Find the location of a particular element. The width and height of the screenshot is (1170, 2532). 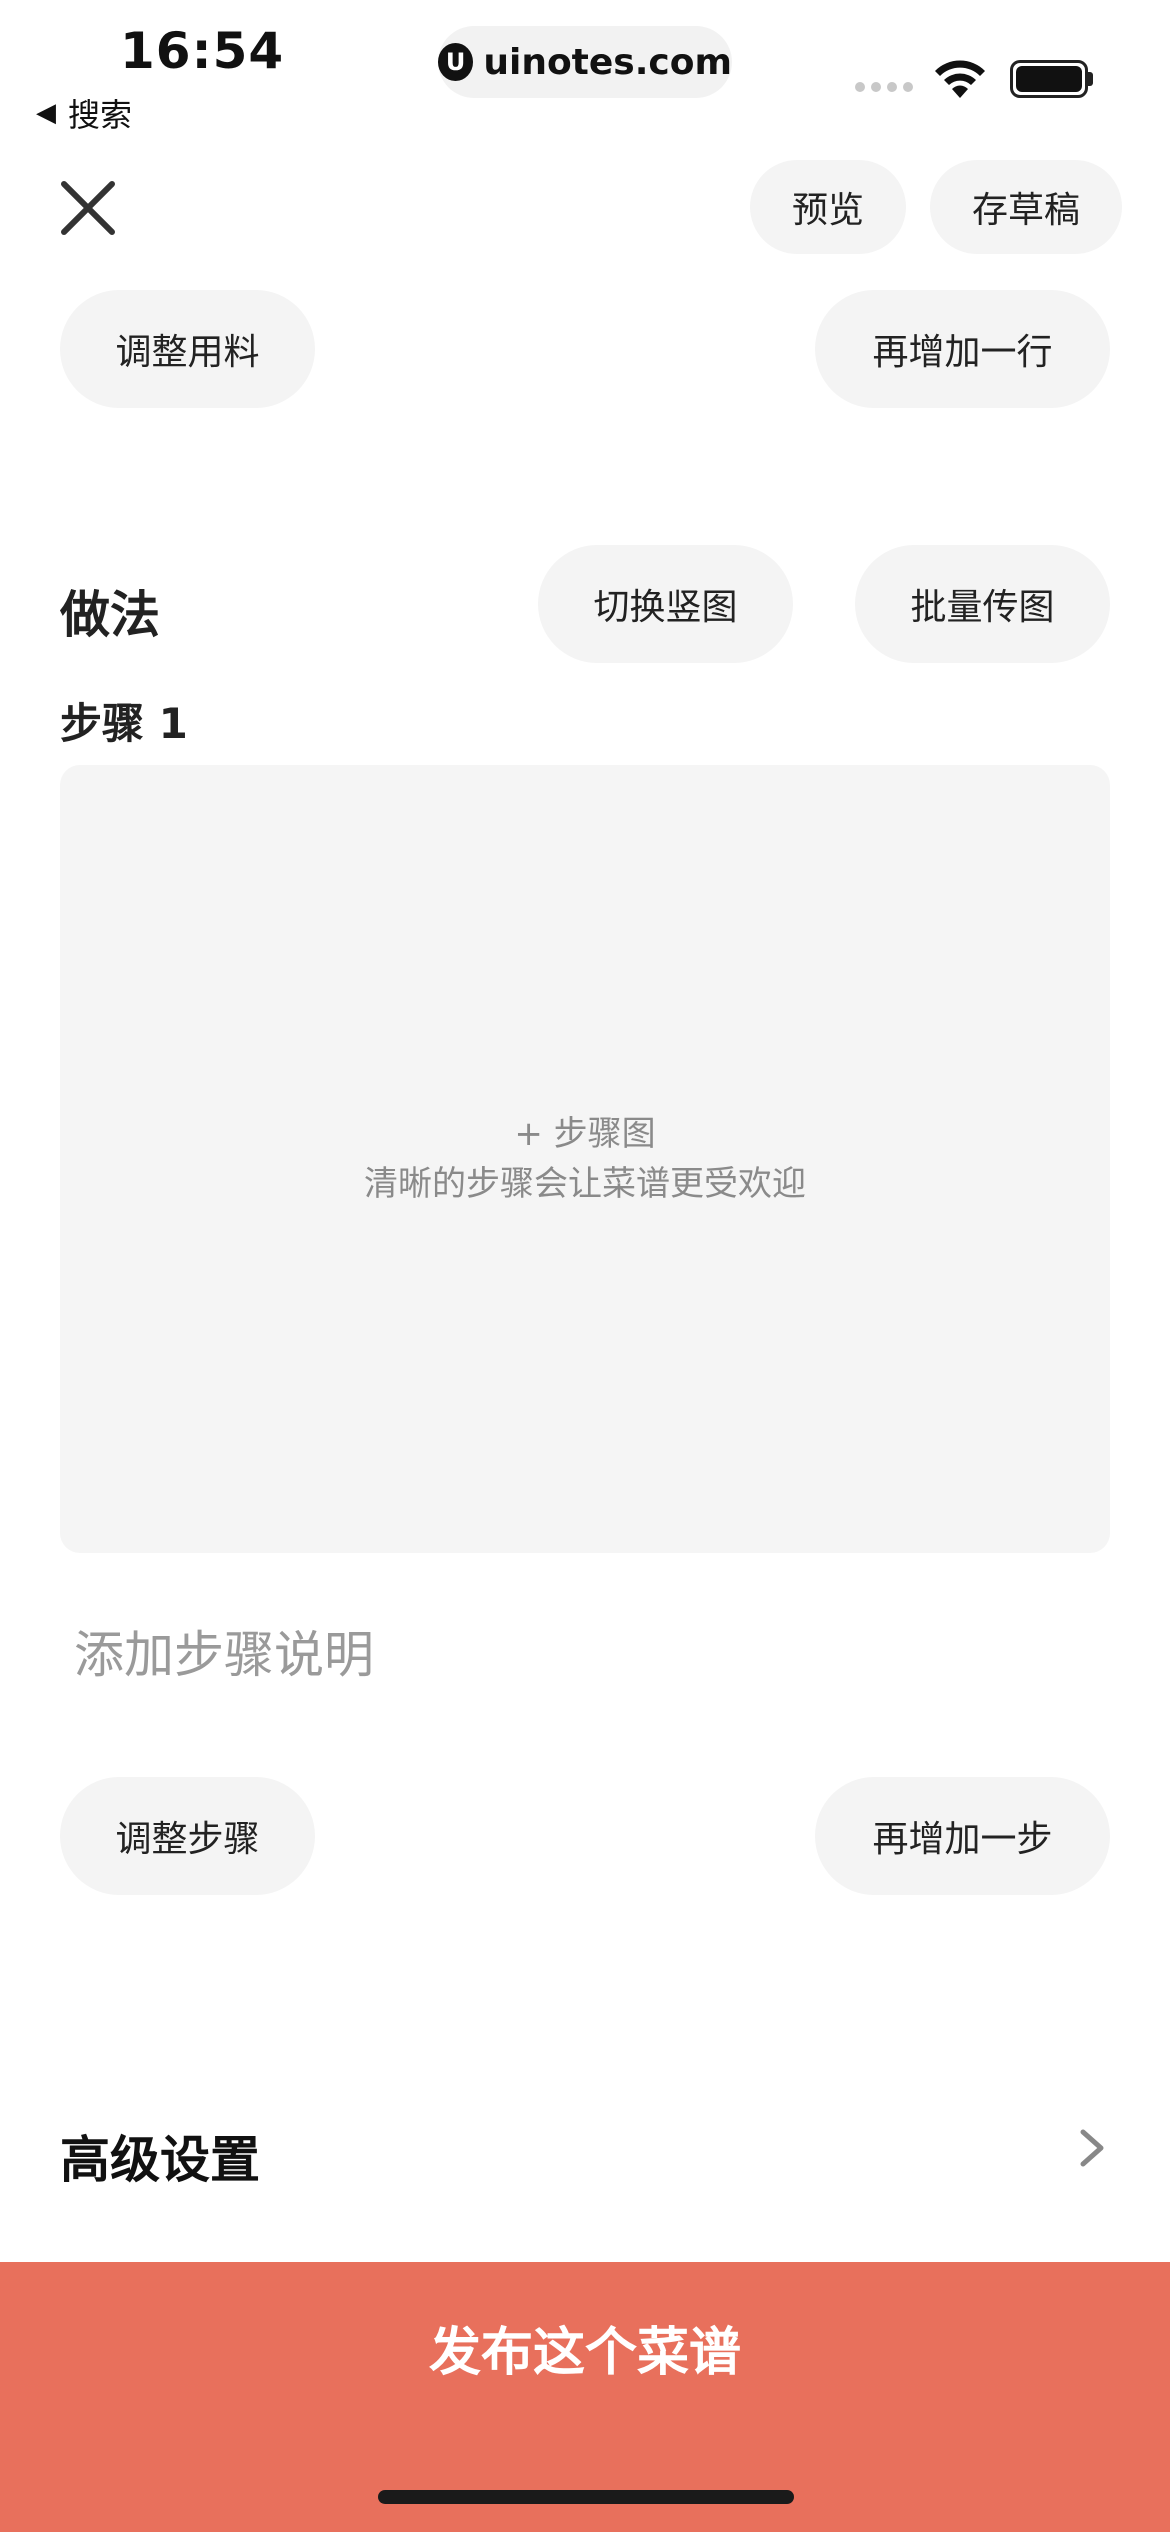

back-triangle-icon: ◀ is located at coordinates (46, 113).